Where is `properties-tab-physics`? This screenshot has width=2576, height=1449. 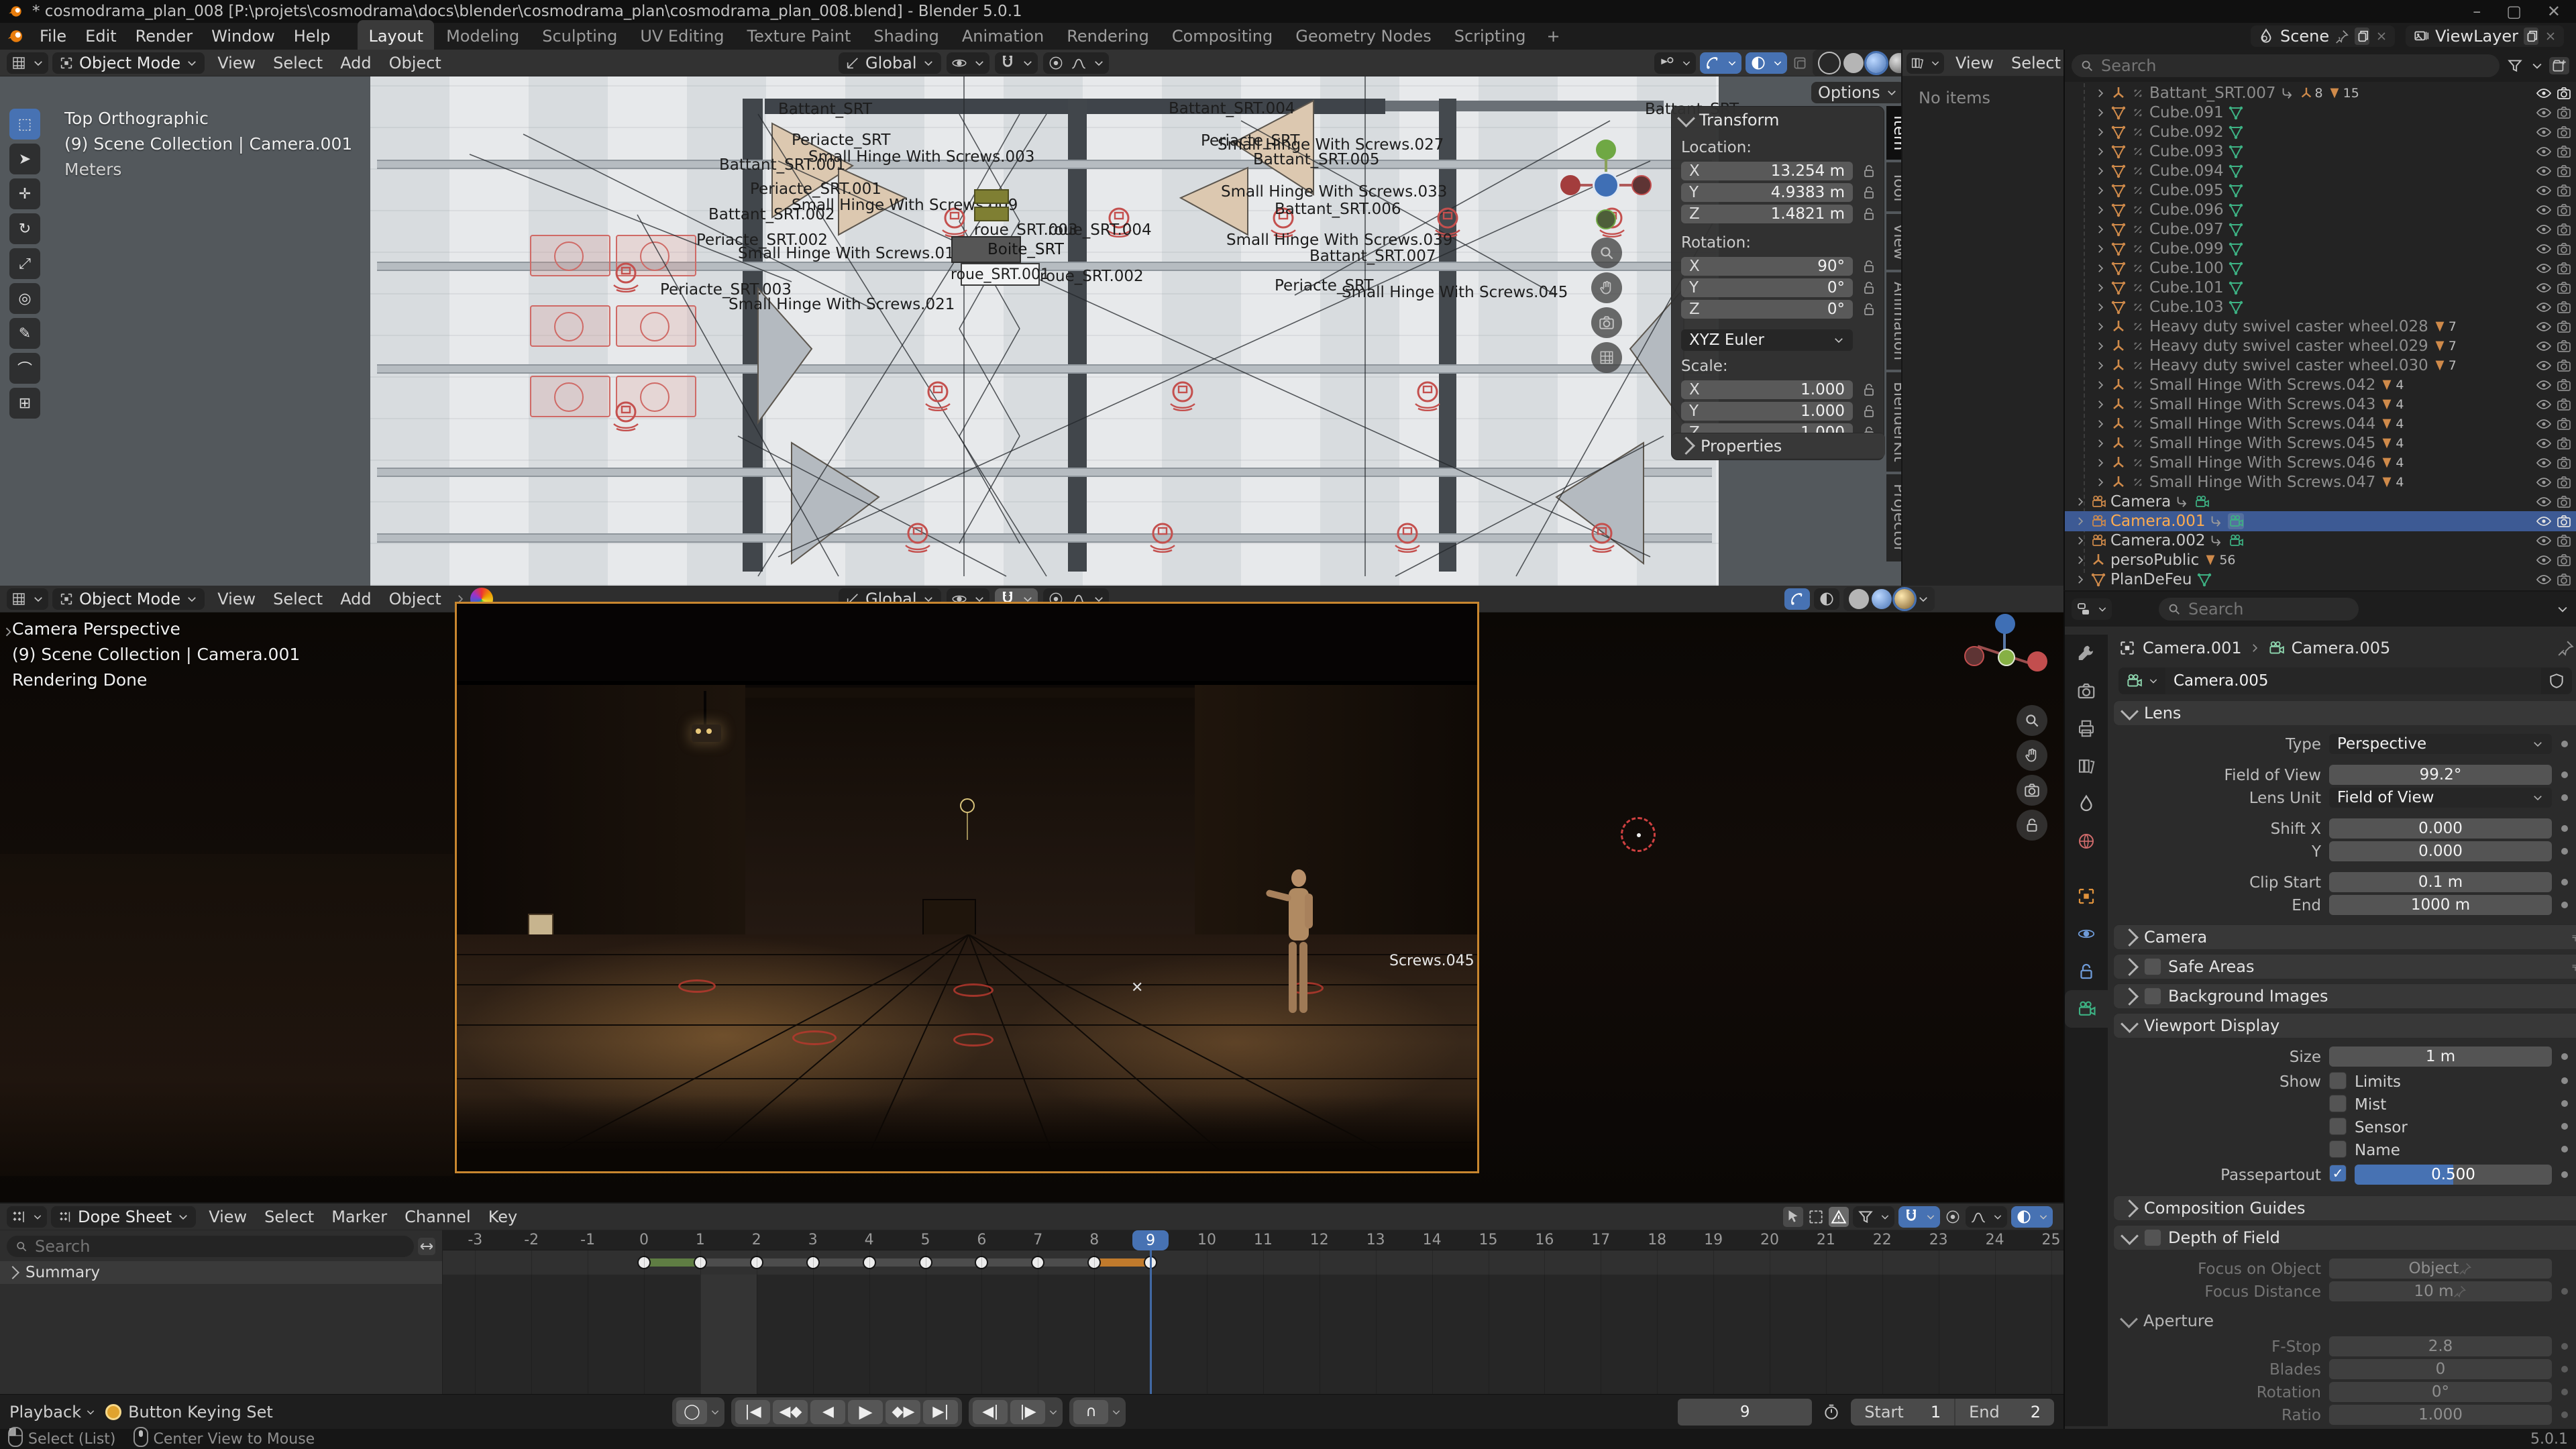 properties-tab-physics is located at coordinates (2086, 934).